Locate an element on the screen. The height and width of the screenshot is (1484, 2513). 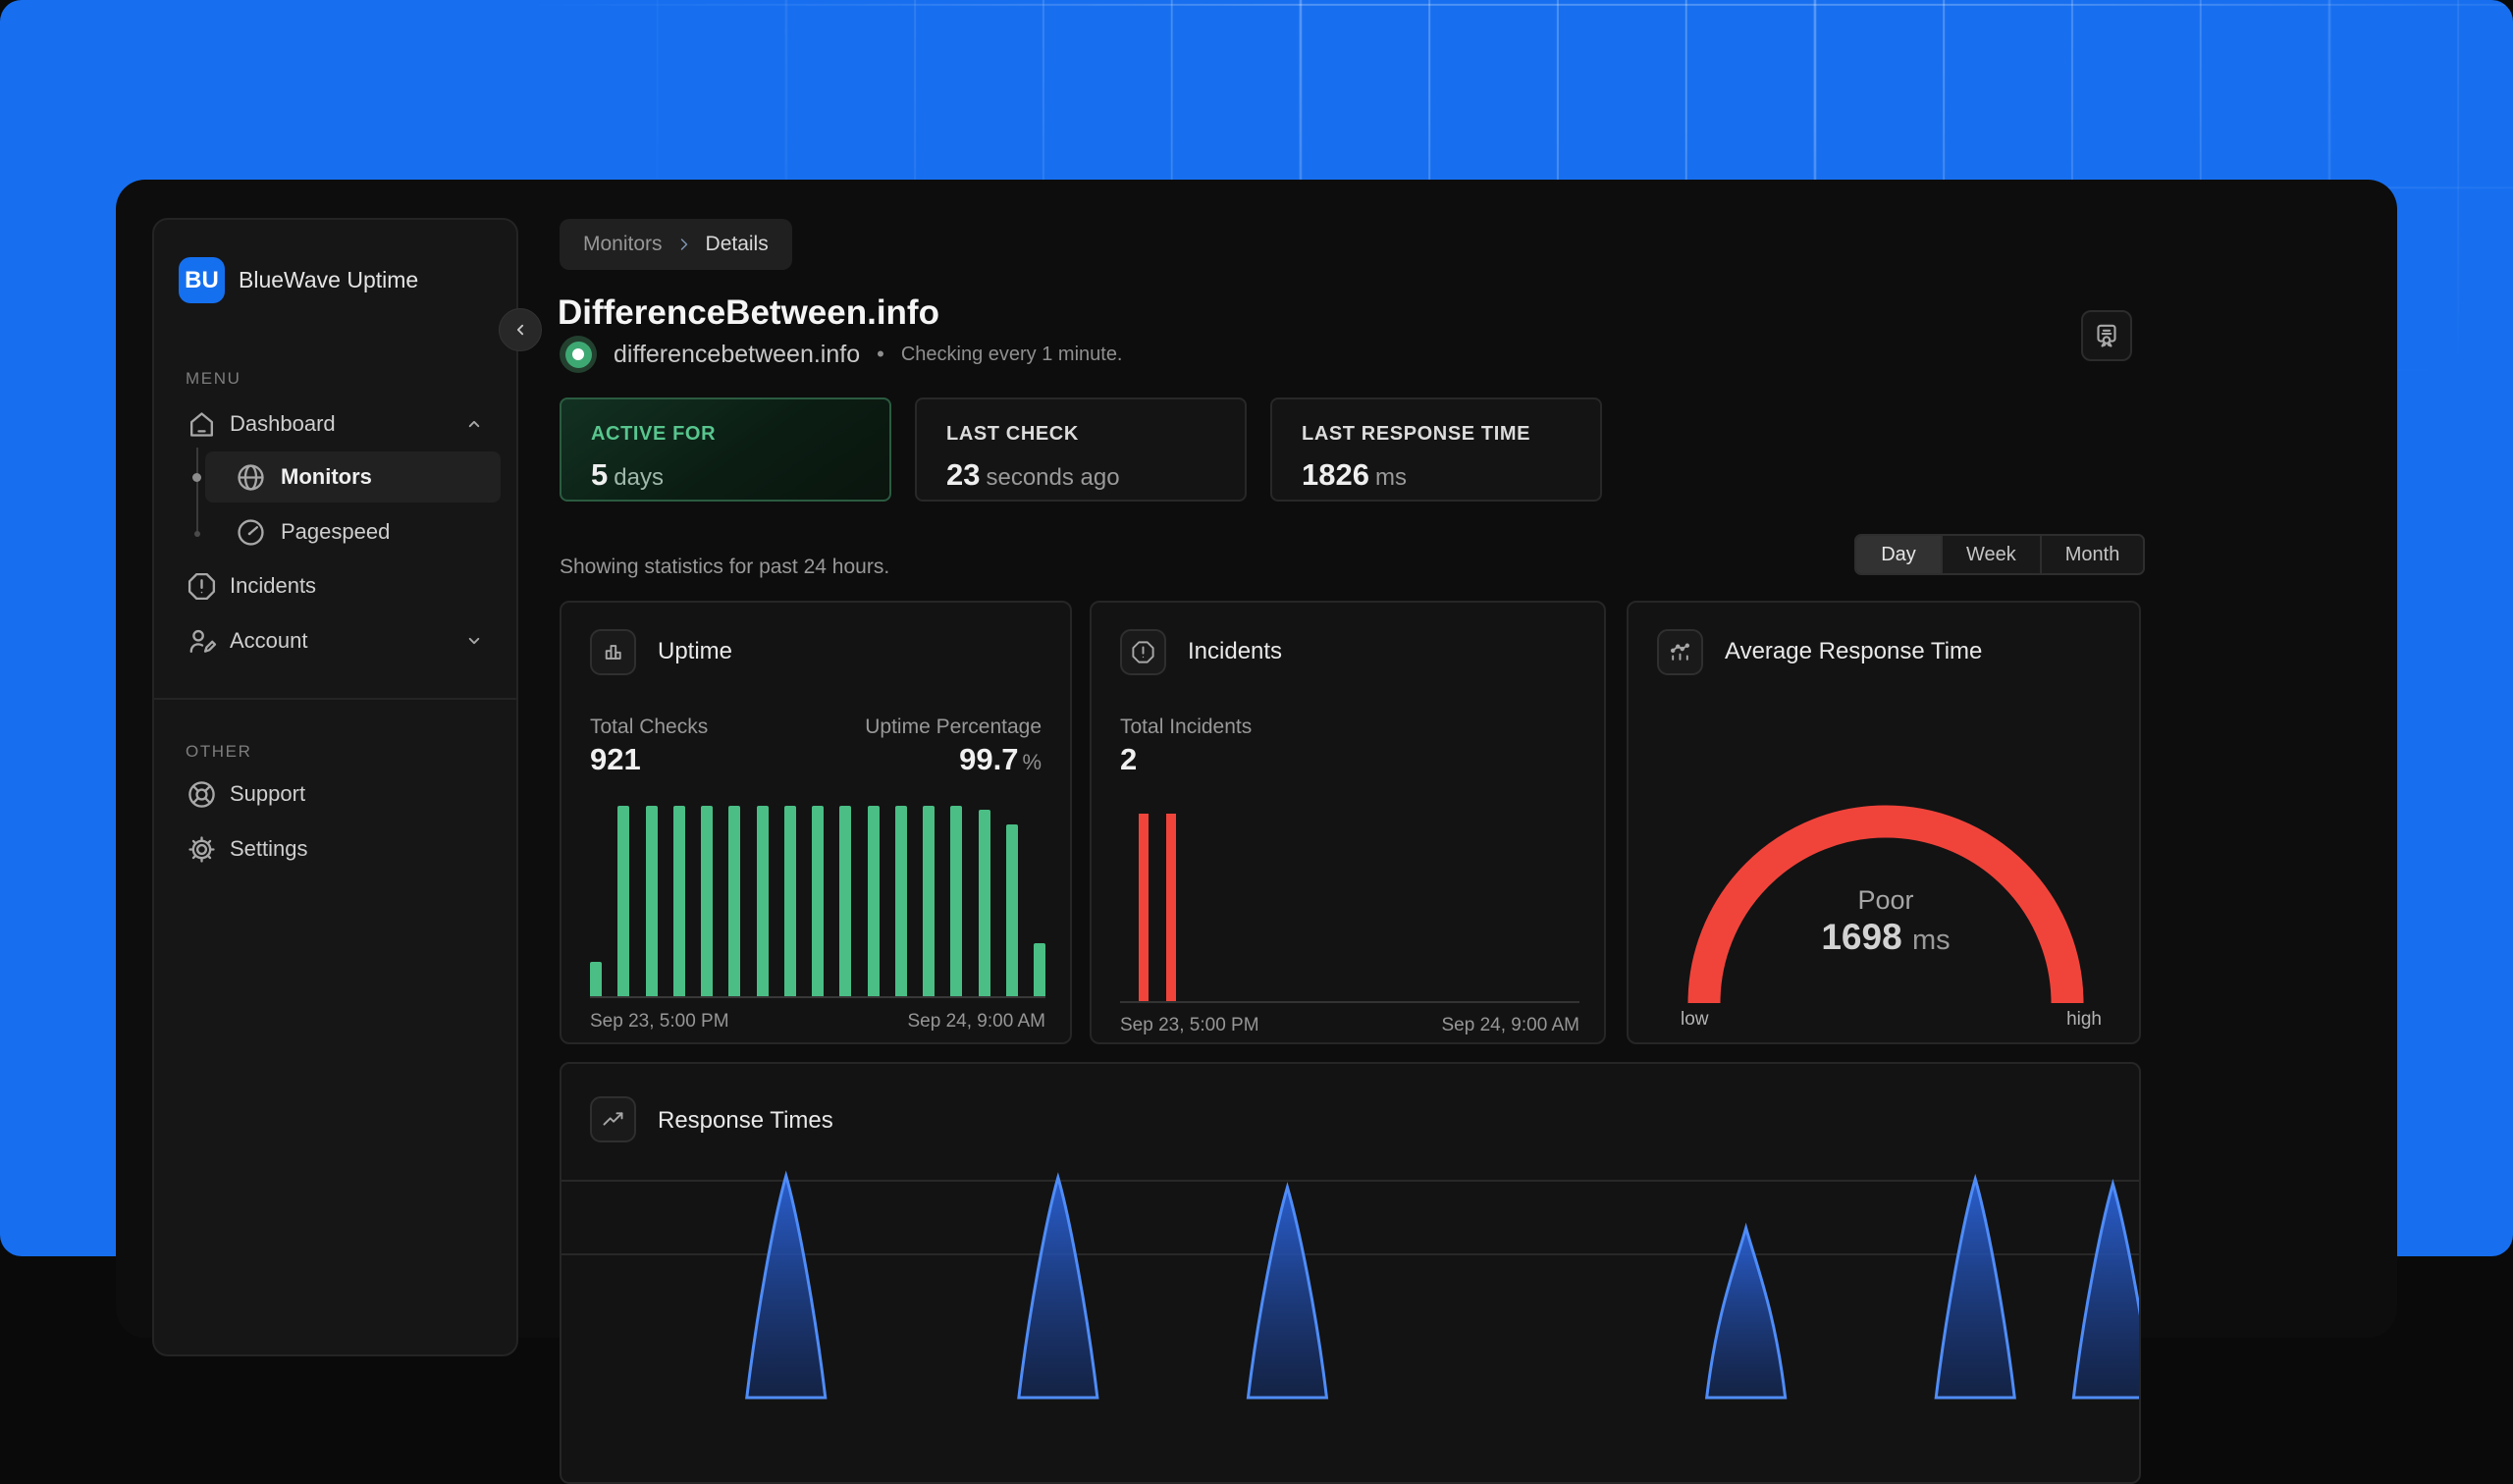
sidebar-item-support: Support is located at coordinates (338, 794).